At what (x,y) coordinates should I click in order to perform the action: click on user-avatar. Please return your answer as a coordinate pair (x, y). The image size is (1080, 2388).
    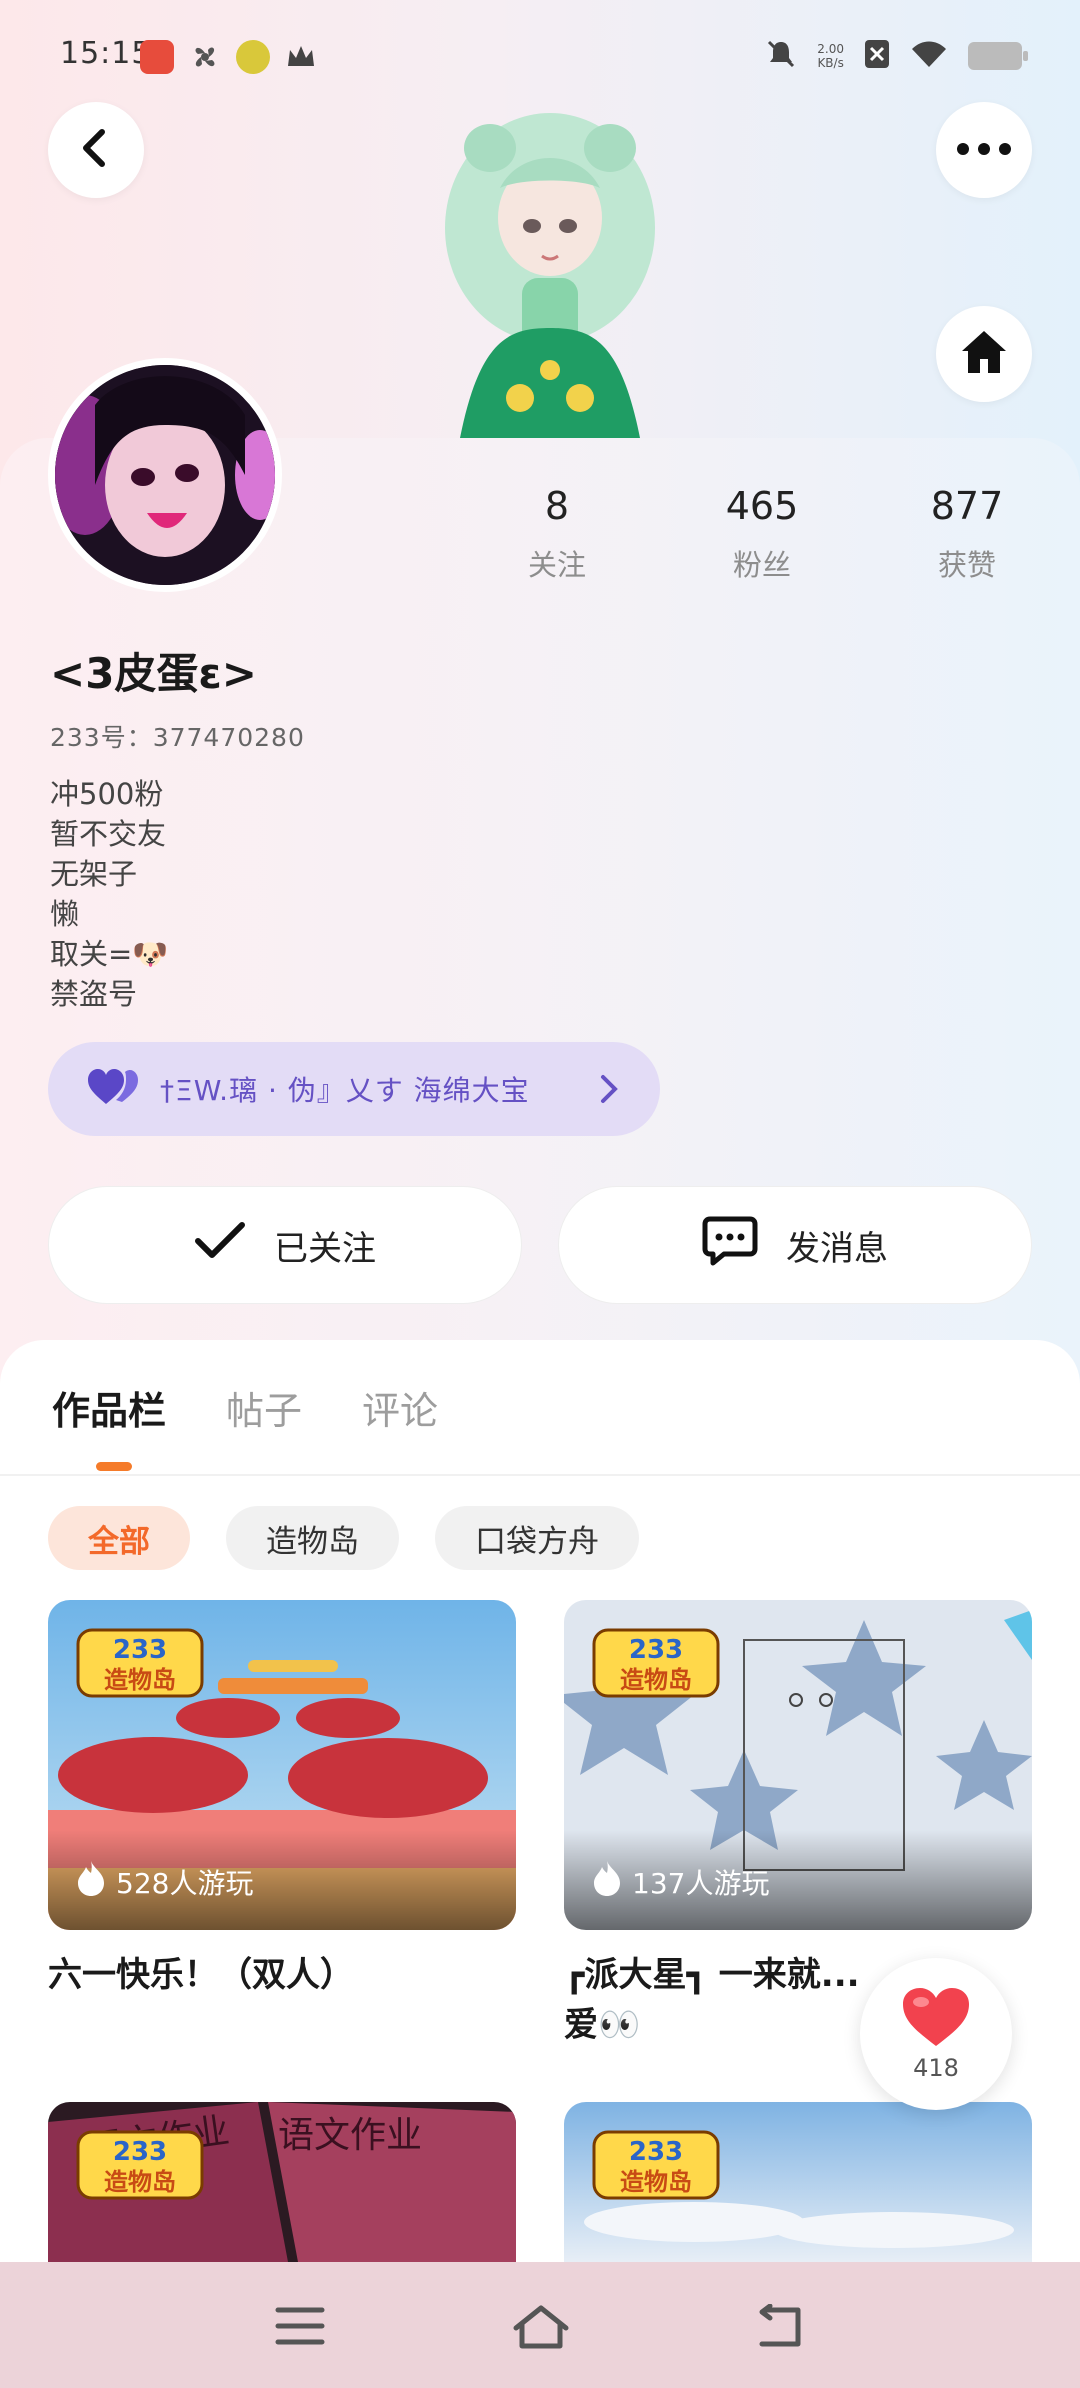
    Looking at the image, I should click on (165, 475).